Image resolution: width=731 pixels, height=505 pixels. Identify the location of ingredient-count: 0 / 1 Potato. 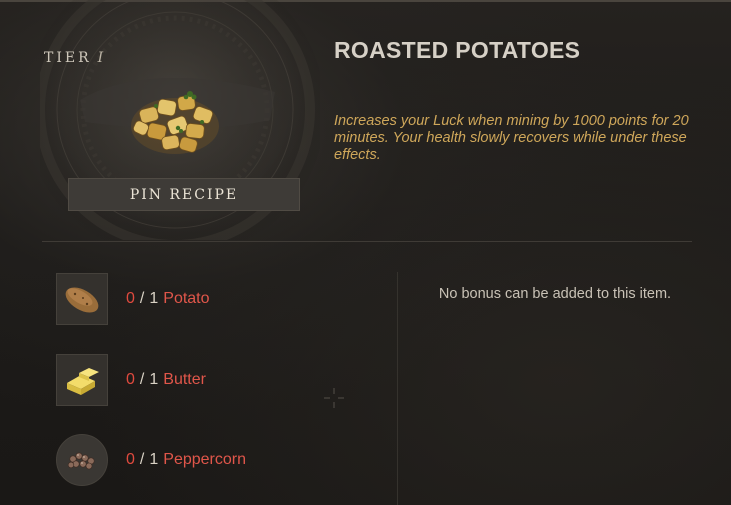
(168, 298).